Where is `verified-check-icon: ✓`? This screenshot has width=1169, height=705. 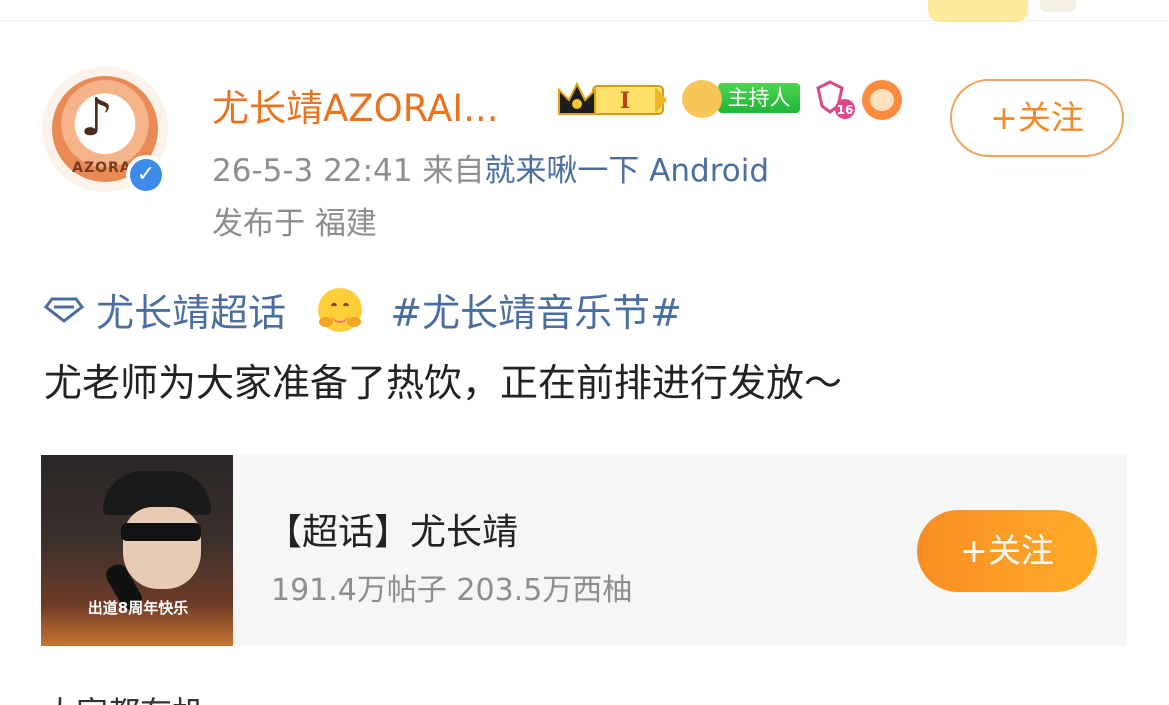
verified-check-icon: ✓ is located at coordinates (146, 175).